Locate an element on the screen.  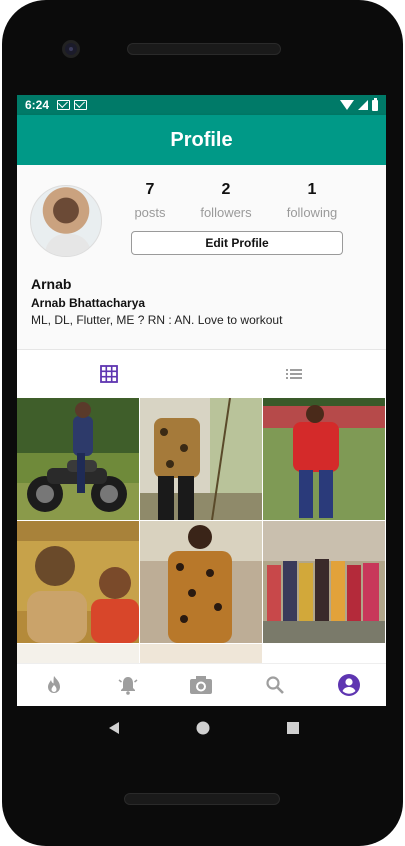
signal-icon is located at coordinates (363, 105).